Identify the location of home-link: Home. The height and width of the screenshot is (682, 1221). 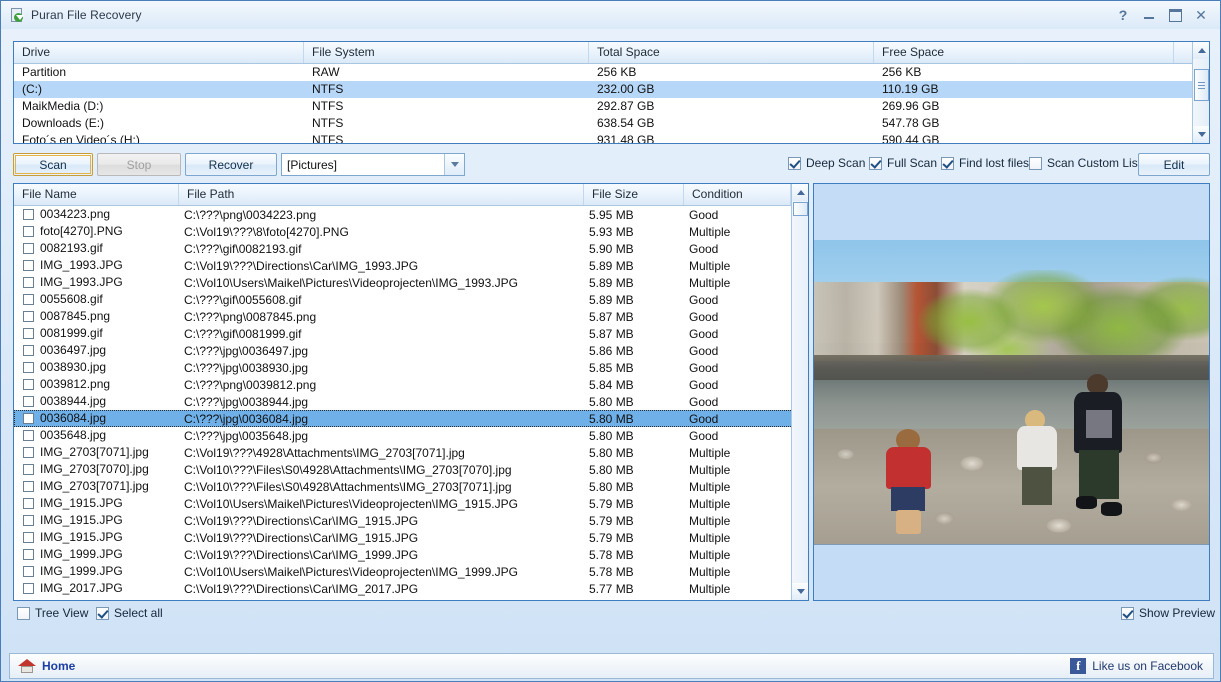
(46, 666).